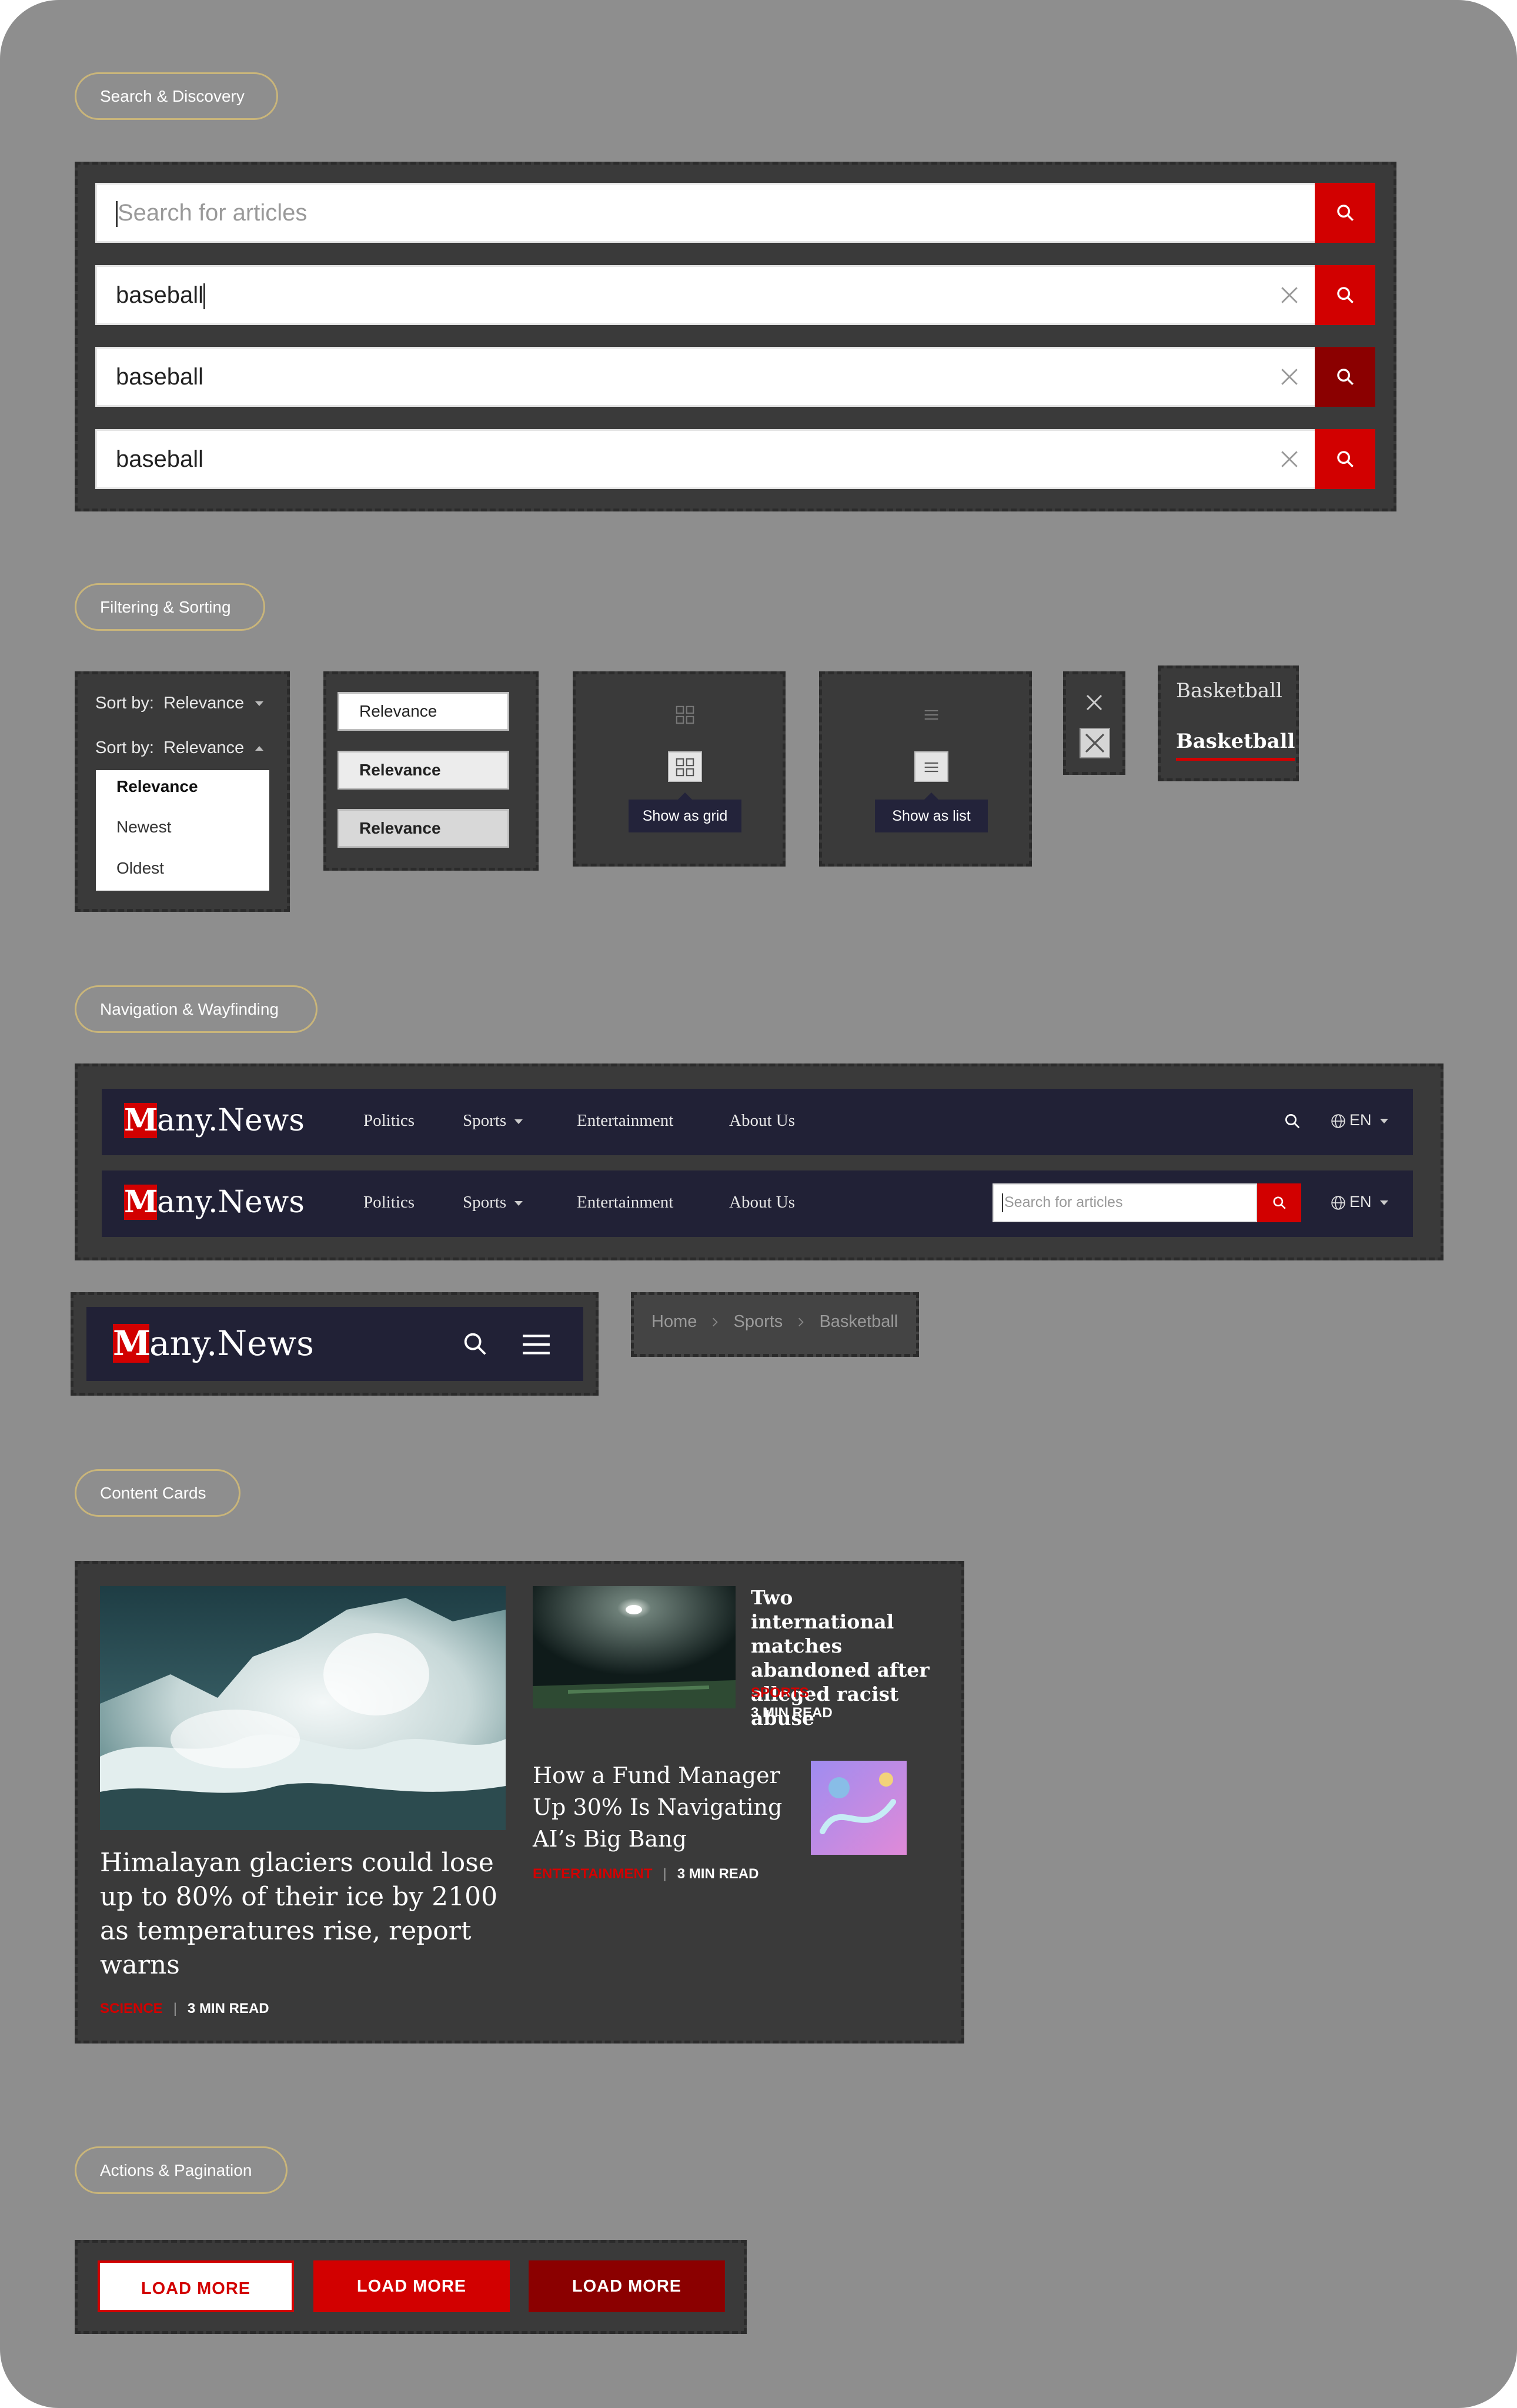  I want to click on sort-dropdown-closed: Sort by: Relevance, so click(180, 703).